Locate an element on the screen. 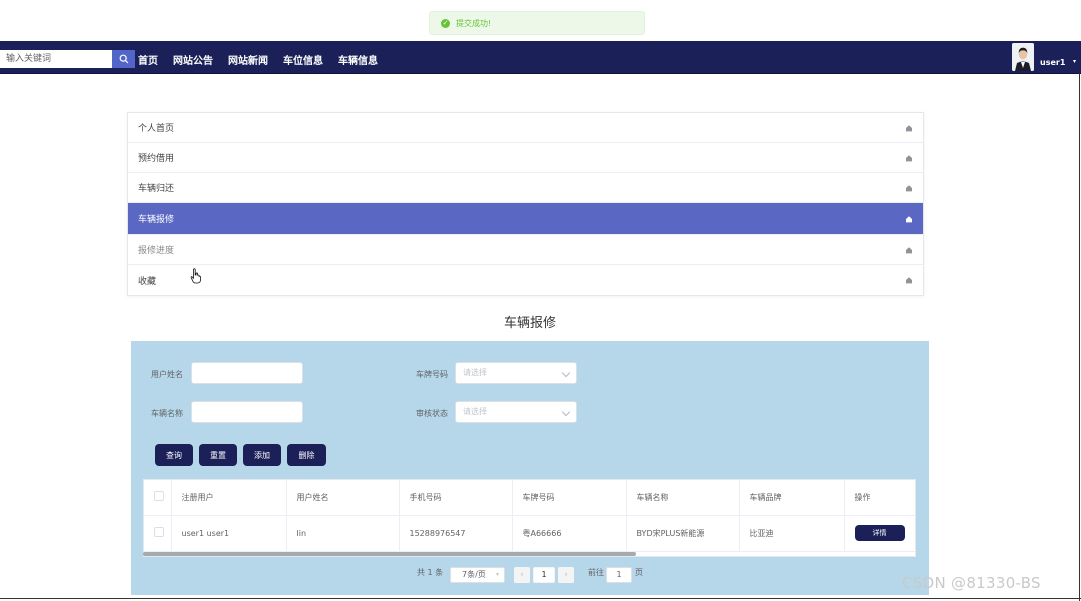 Image resolution: width=1081 pixels, height=601 pixels. column-header: 操作 is located at coordinates (879, 498).